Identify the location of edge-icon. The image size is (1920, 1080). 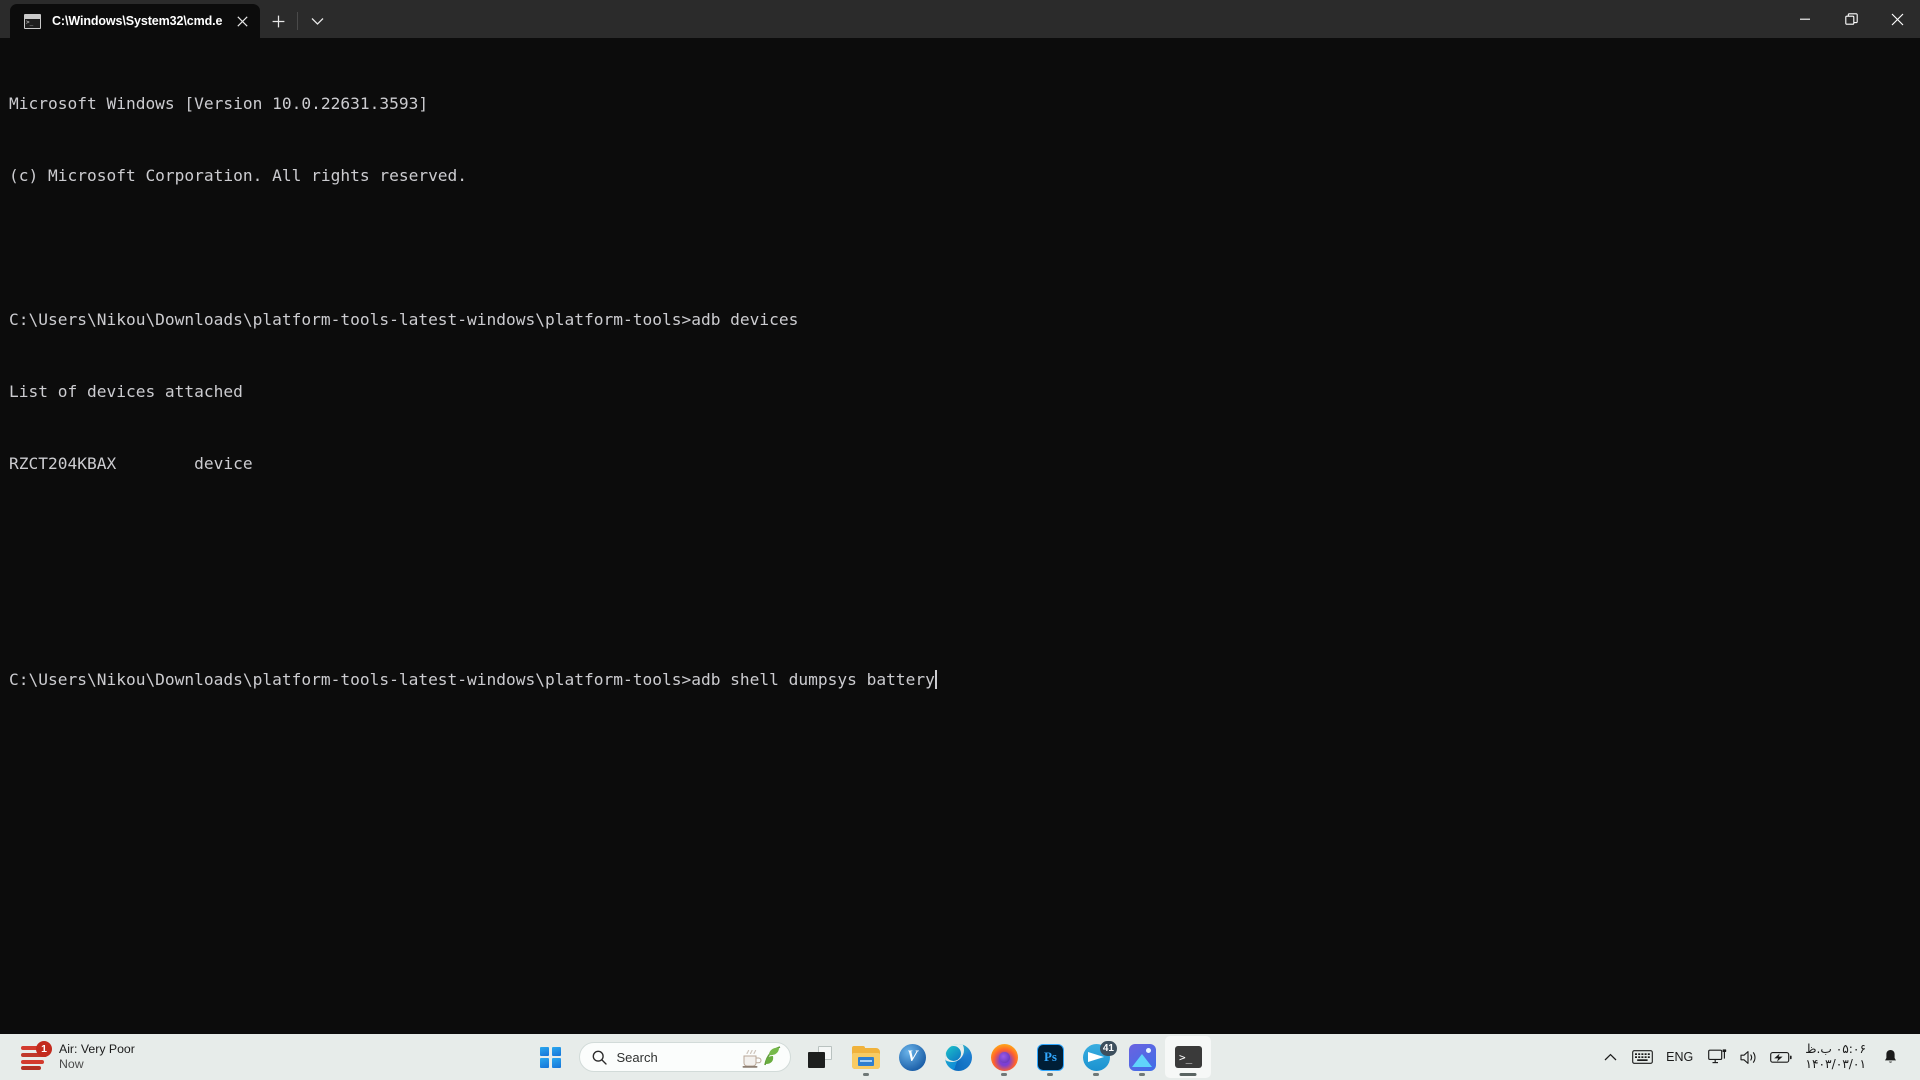
(958, 1057).